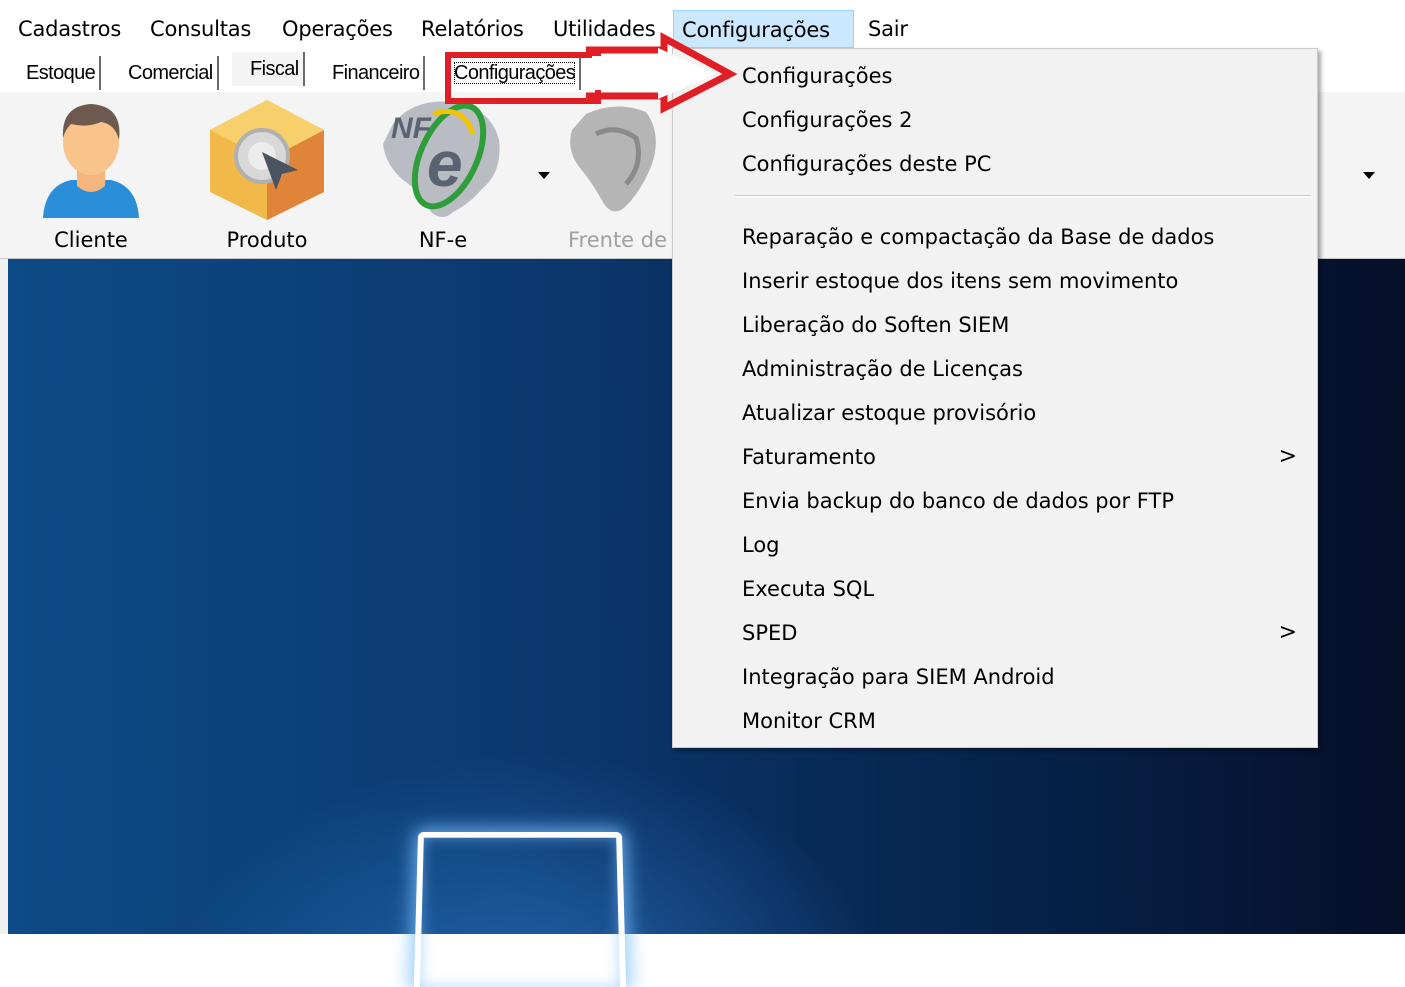 The height and width of the screenshot is (987, 1405). What do you see at coordinates (995, 545) in the screenshot?
I see `menuitem-log: Log` at bounding box center [995, 545].